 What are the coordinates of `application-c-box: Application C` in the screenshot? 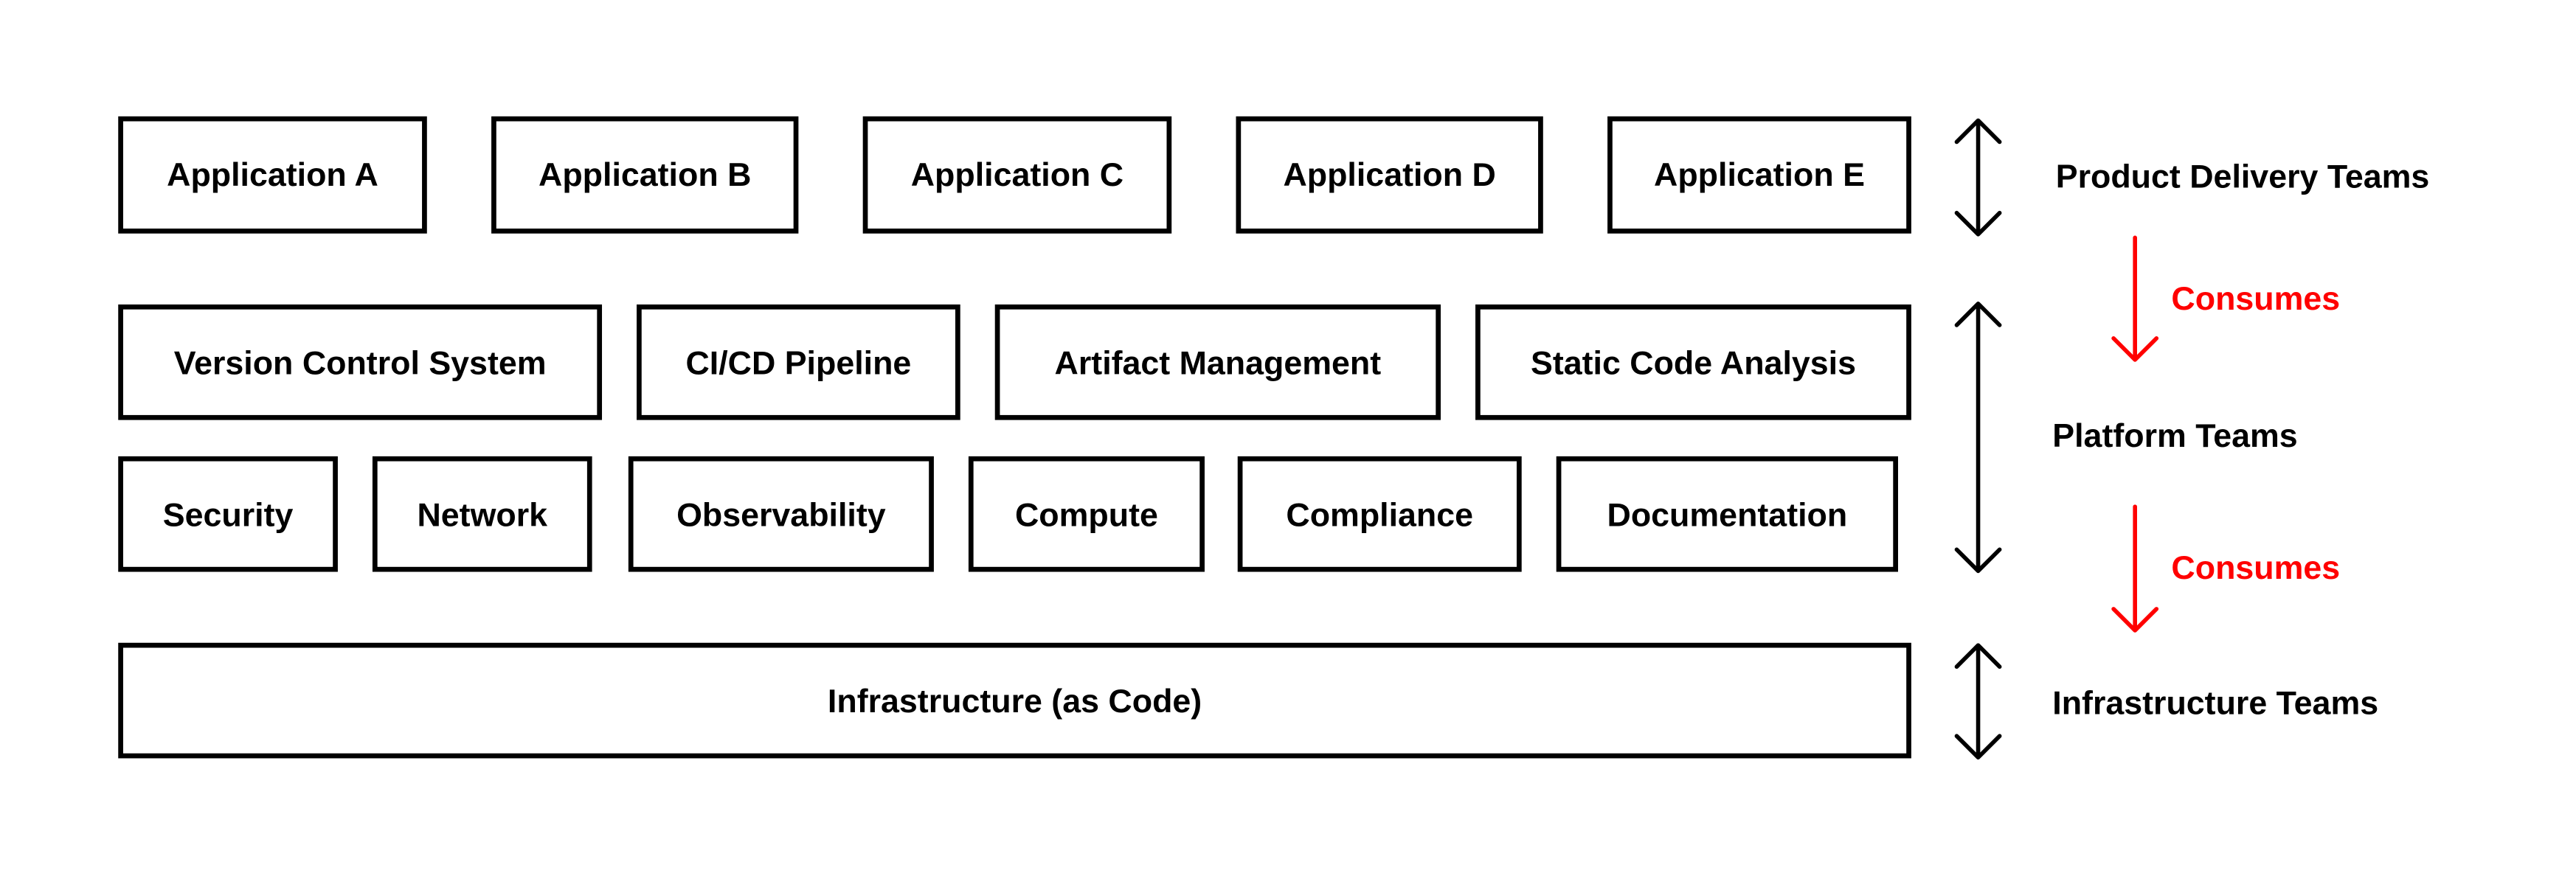 It's located at (1017, 175).